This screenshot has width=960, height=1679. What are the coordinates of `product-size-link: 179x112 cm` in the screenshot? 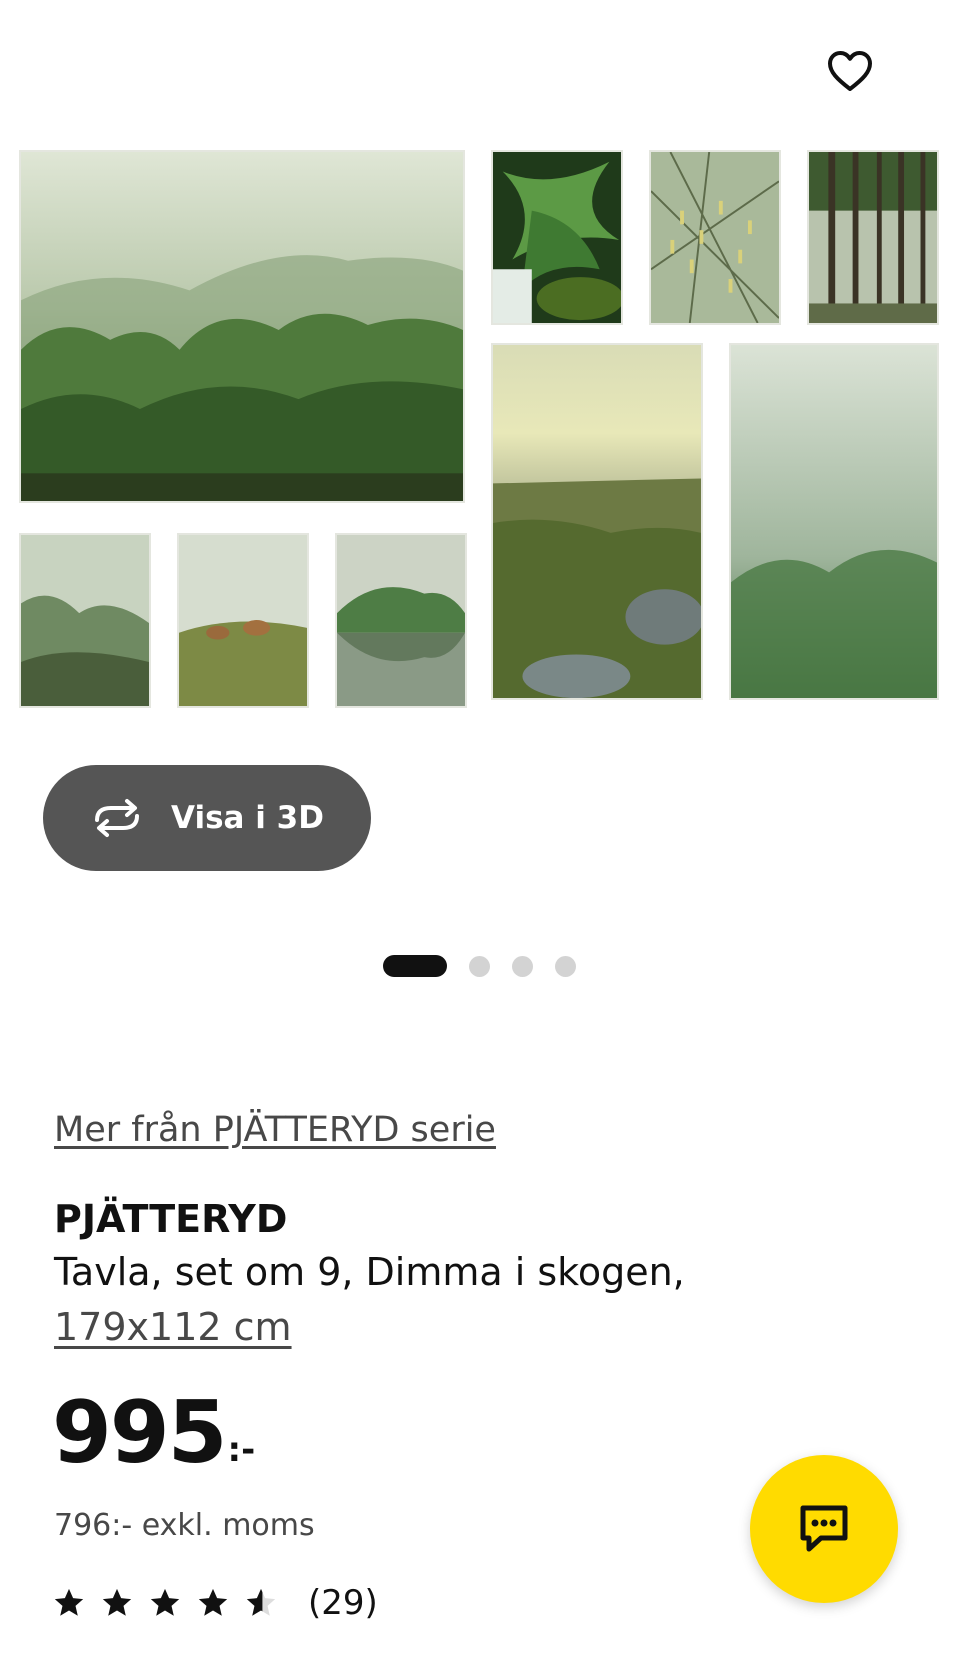 It's located at (173, 1327).